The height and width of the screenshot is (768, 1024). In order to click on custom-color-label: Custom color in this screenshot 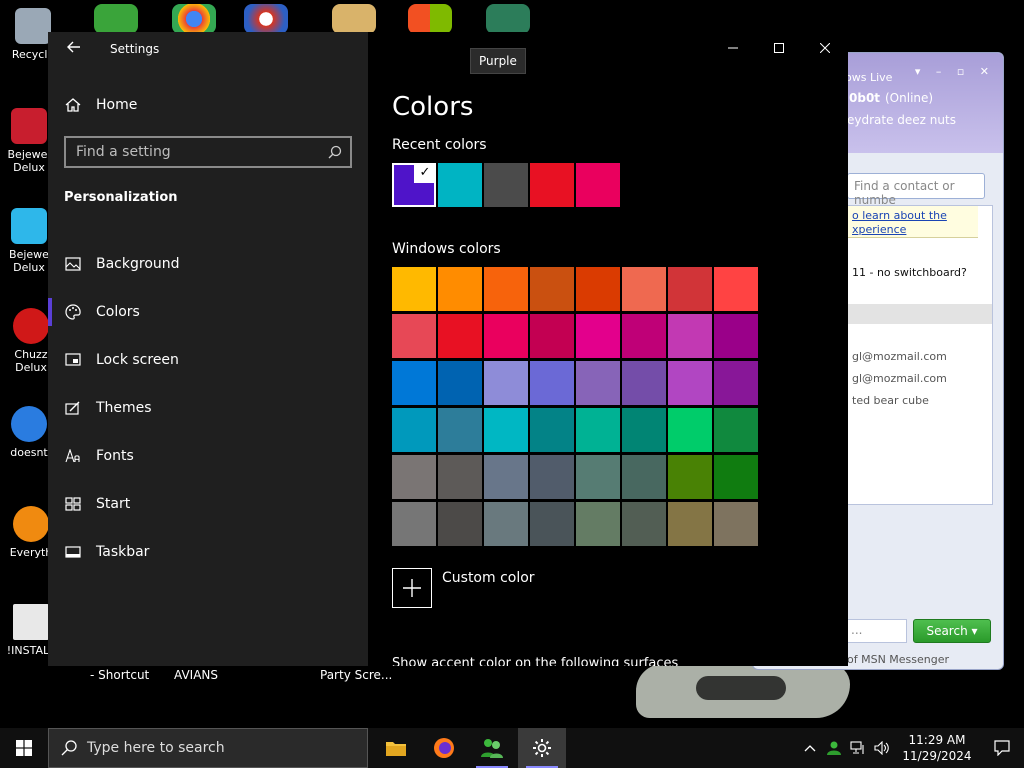, I will do `click(488, 578)`.